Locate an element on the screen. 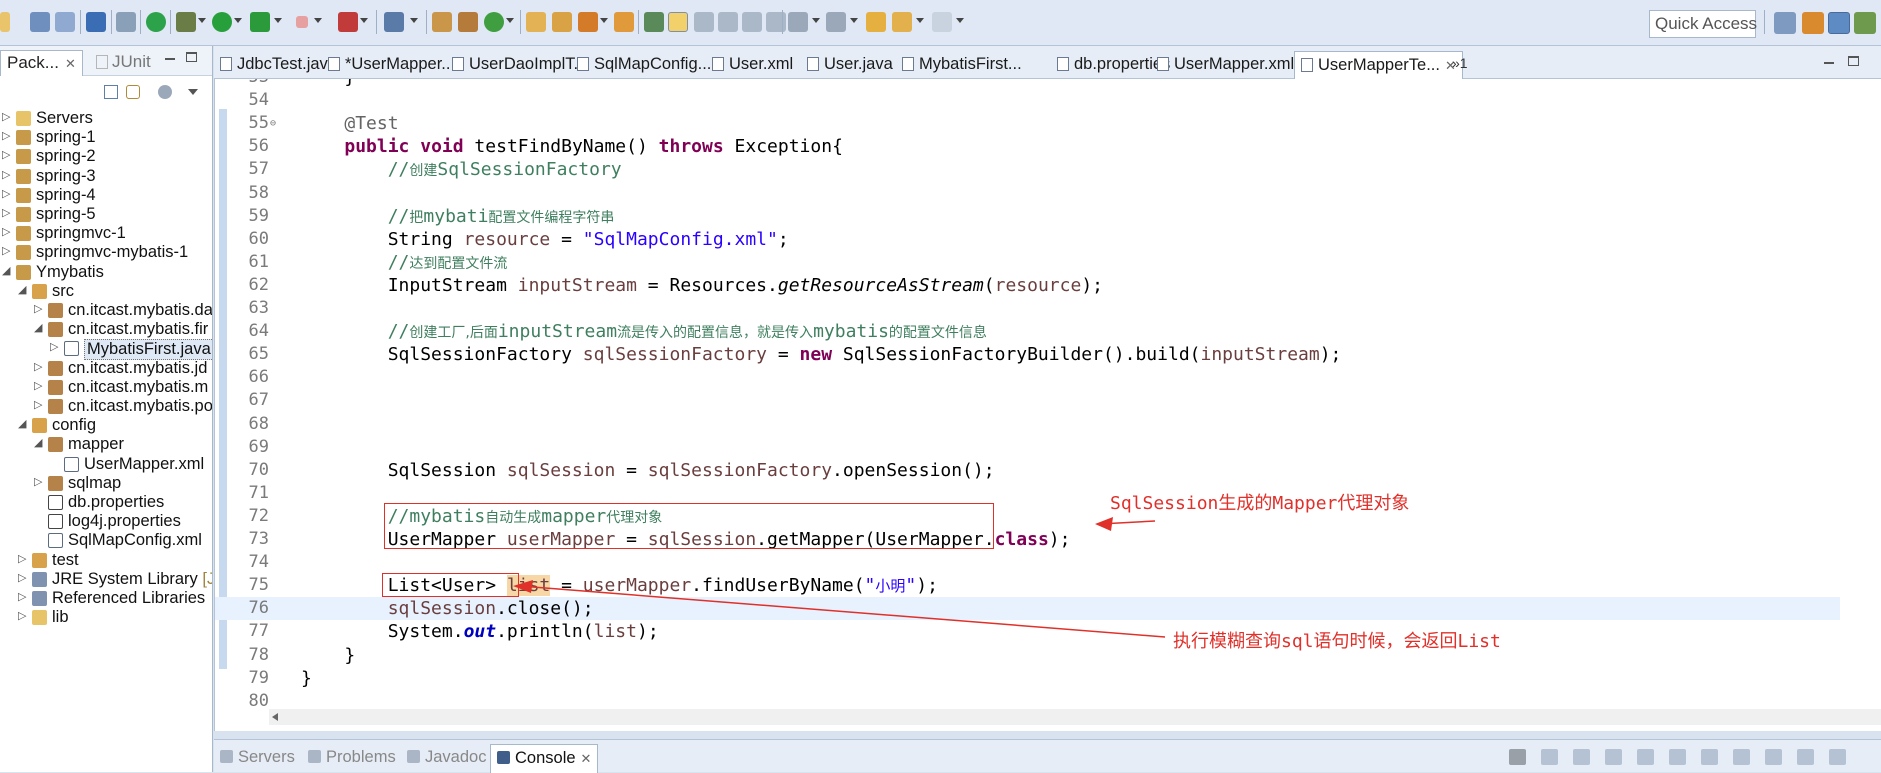  mark-occurrences-icon is located at coordinates (678, 22).